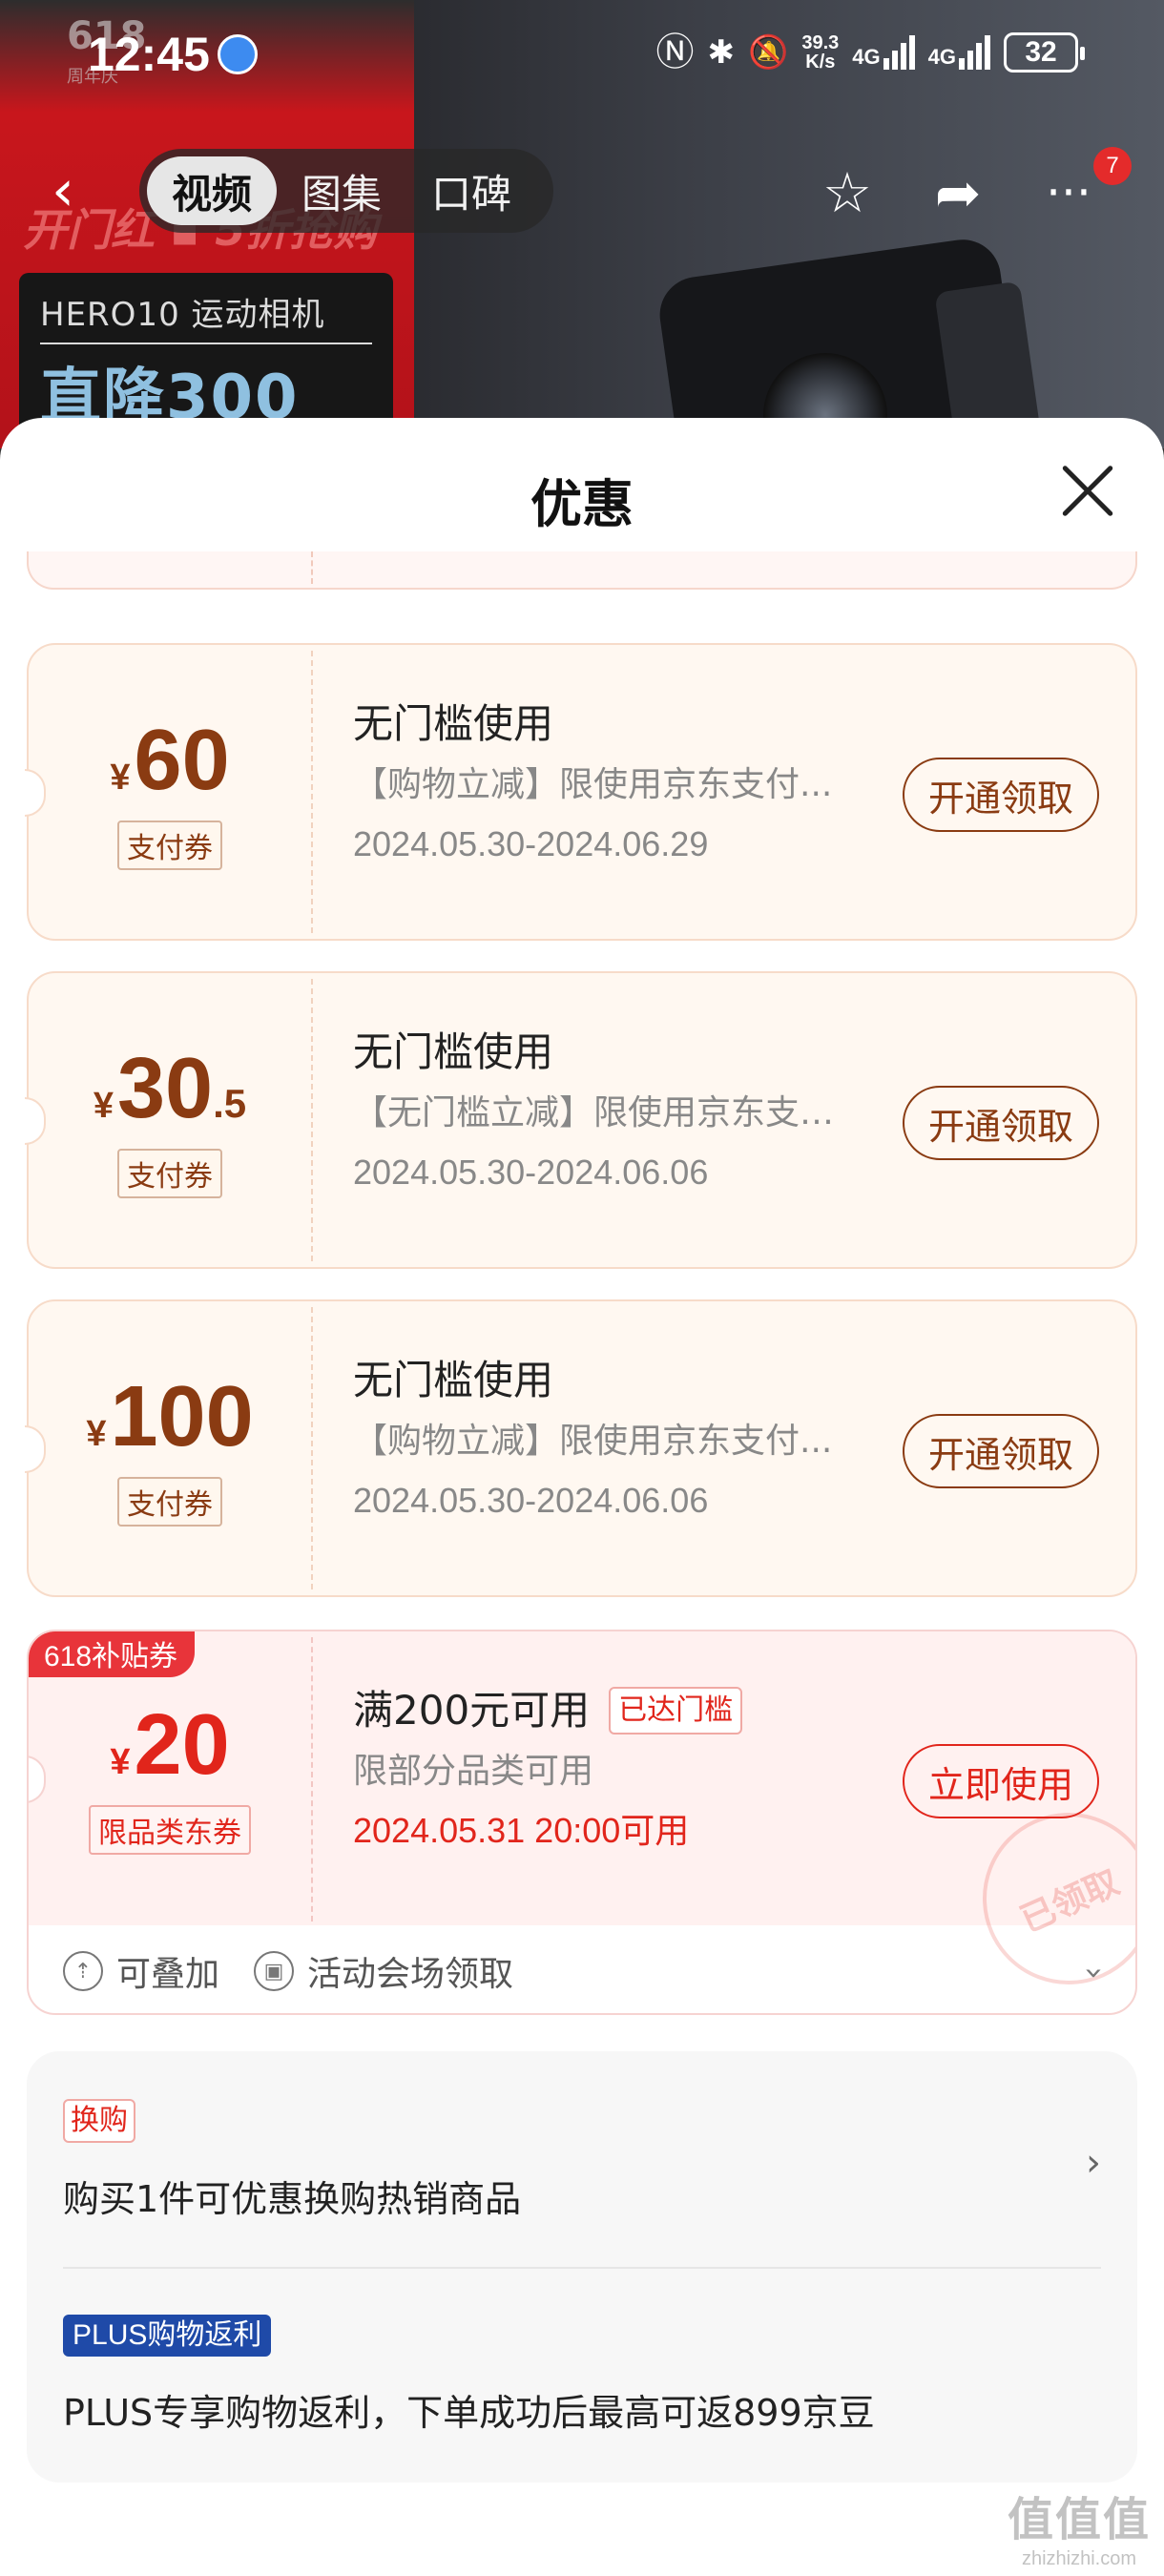  I want to click on stack-icon: ⇡, so click(83, 1971).